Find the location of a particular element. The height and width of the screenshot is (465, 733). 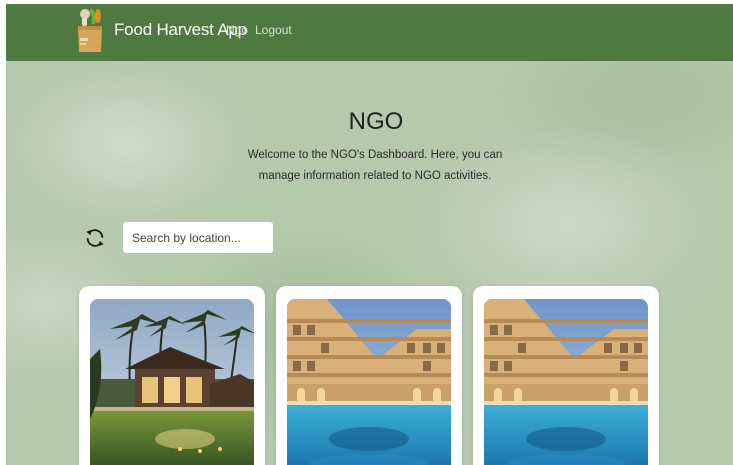

page-title: NGO is located at coordinates (376, 121).